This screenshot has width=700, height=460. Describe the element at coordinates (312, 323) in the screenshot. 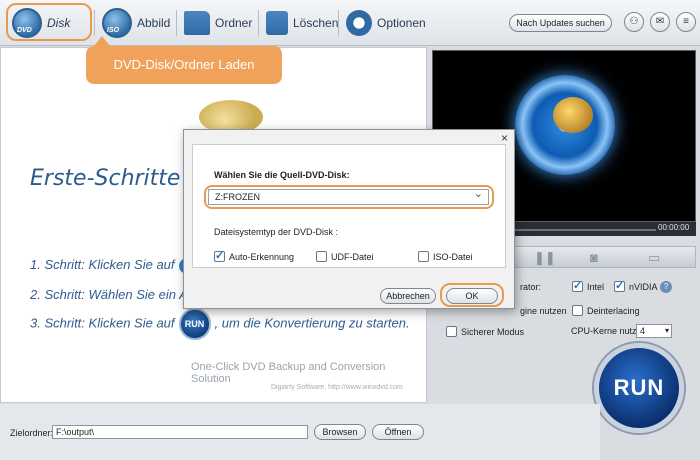

I see `step-3-suffix: , um die Konvertierung zu starten.` at that location.